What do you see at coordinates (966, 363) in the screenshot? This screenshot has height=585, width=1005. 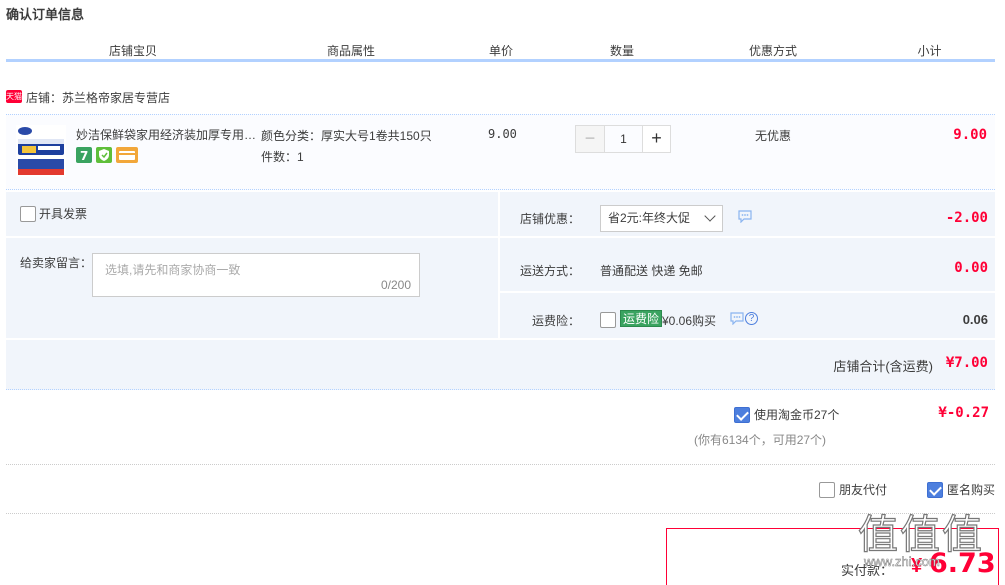 I see `shop-total-value: ¥7.00` at bounding box center [966, 363].